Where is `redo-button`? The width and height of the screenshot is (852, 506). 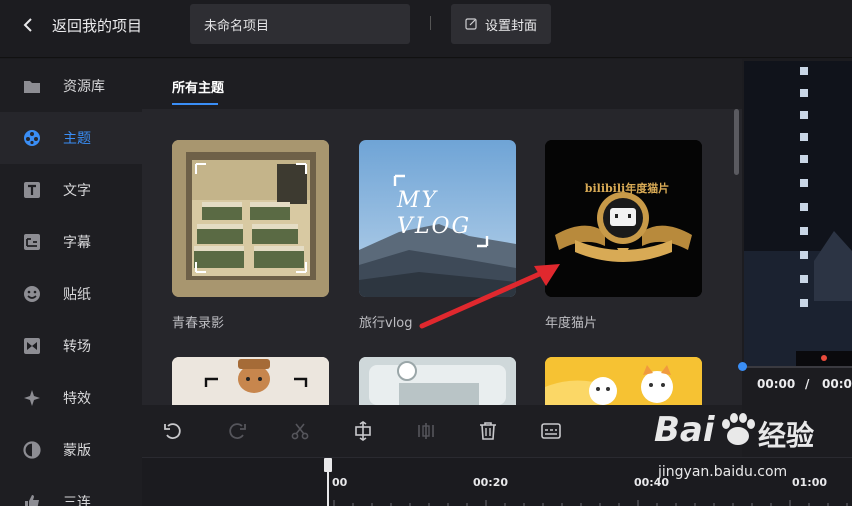
redo-button is located at coordinates (237, 431).